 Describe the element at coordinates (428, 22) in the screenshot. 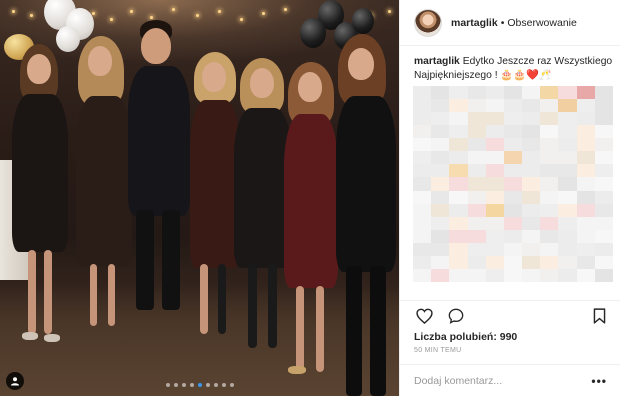

I see `avatar` at that location.